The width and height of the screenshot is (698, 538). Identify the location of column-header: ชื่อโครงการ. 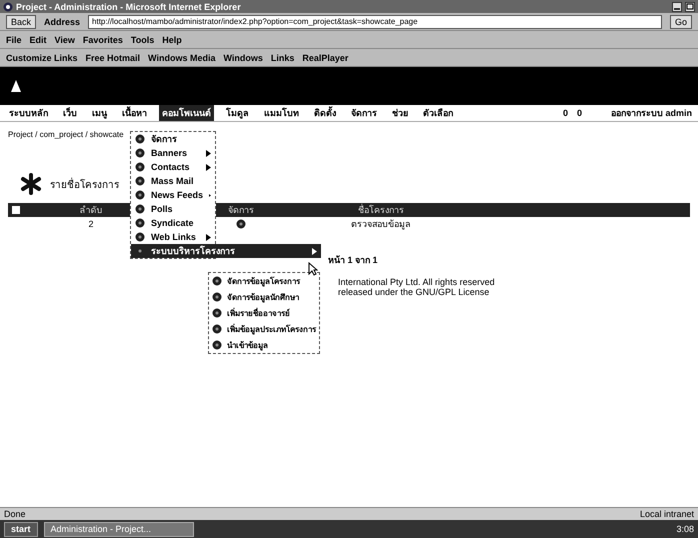
(381, 210).